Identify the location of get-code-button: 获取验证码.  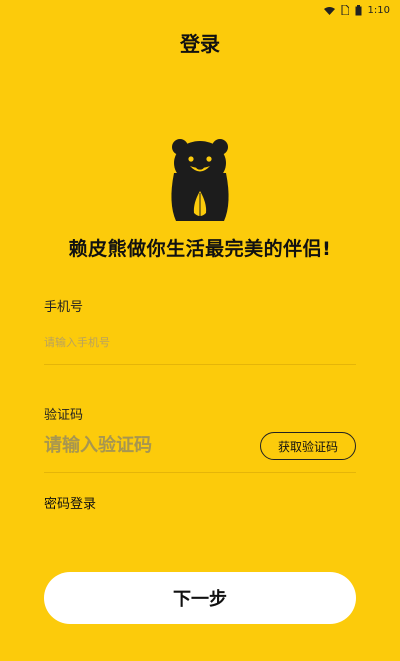
(308, 446).